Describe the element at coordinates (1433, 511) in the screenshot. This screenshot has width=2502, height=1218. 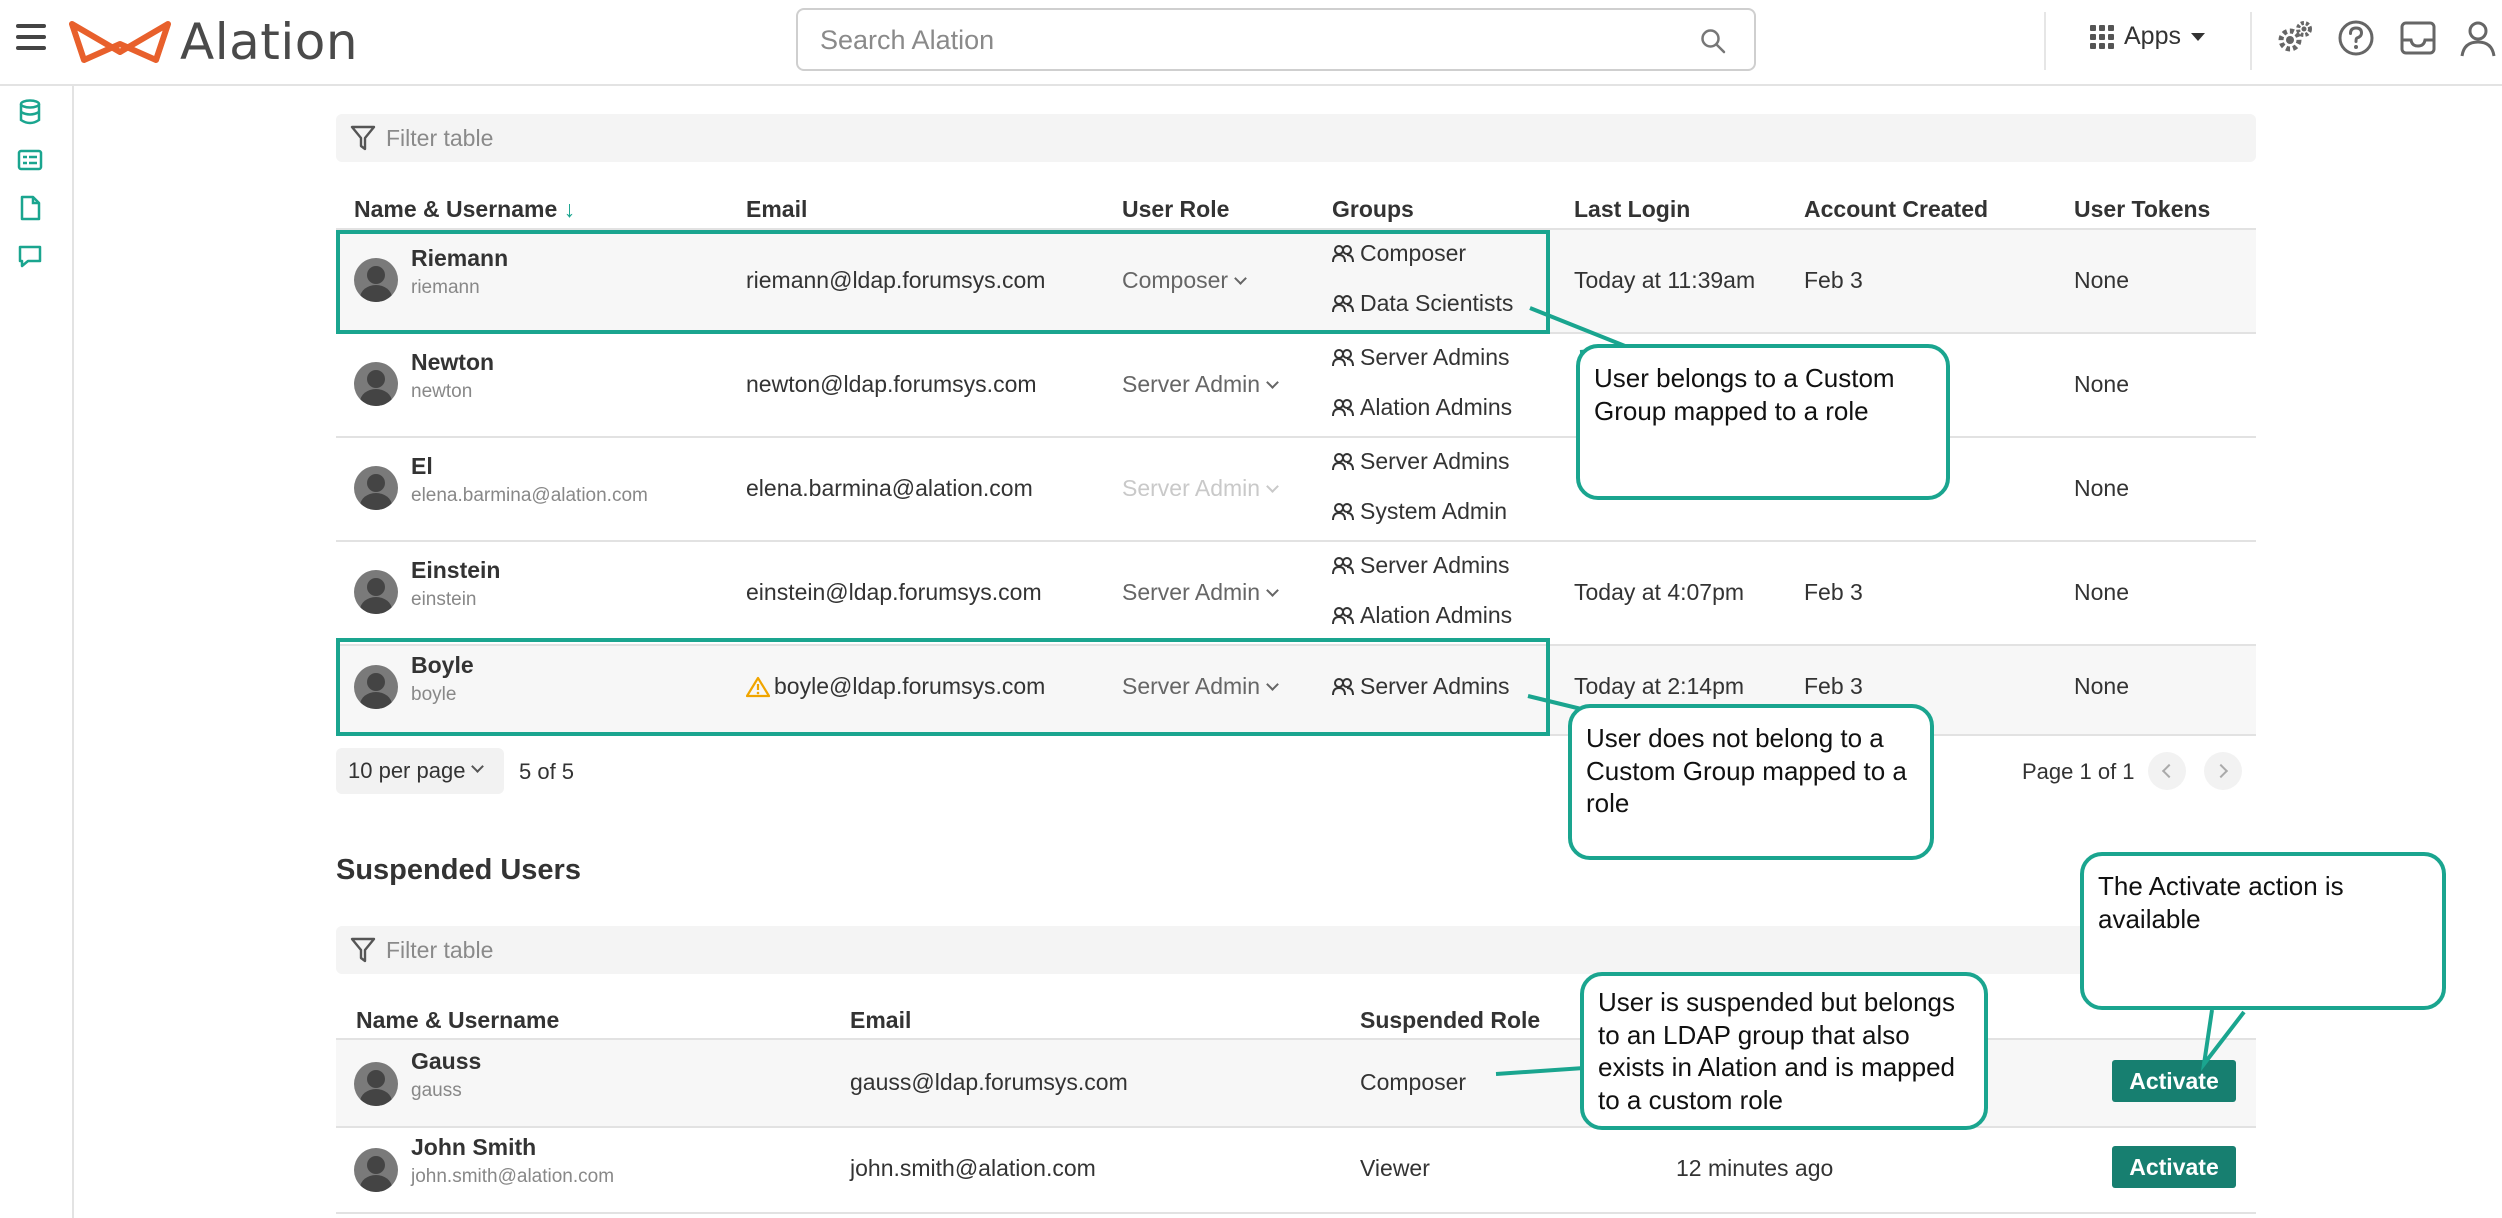
I see `group-name: System Admin` at that location.